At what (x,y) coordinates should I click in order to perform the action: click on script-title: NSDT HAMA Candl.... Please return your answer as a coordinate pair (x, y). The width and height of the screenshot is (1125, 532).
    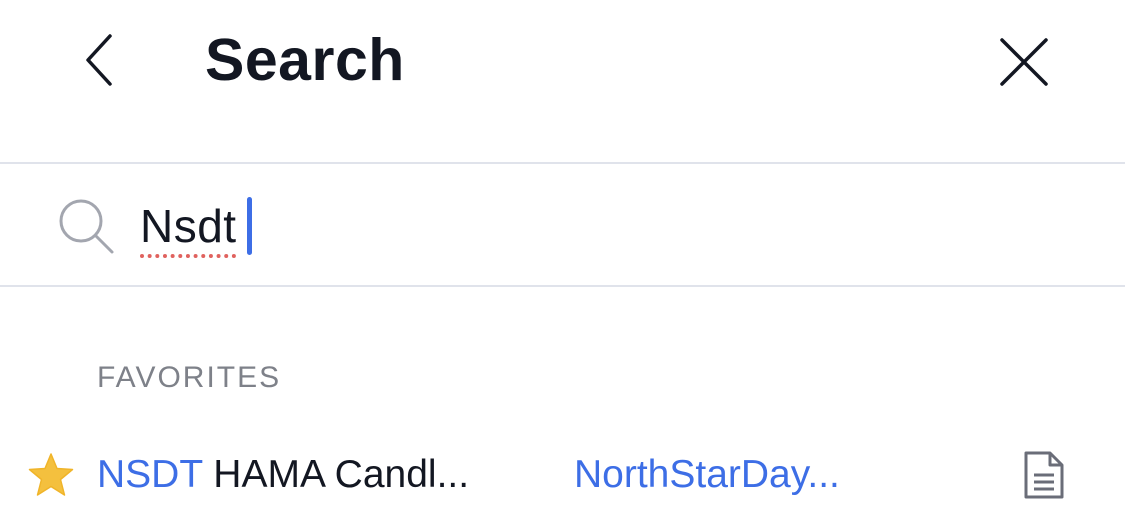
    Looking at the image, I should click on (283, 475).